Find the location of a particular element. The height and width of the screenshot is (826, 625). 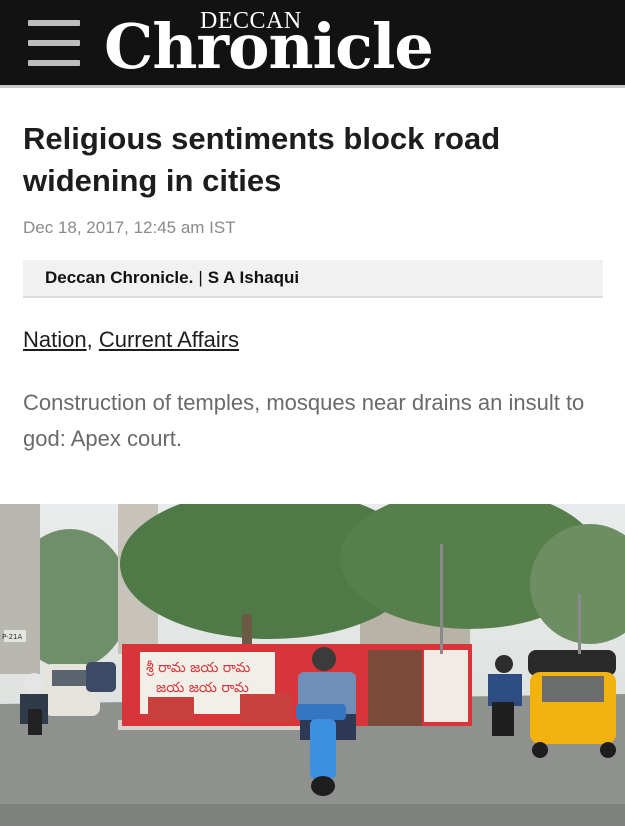

menu-icon is located at coordinates (54, 43).